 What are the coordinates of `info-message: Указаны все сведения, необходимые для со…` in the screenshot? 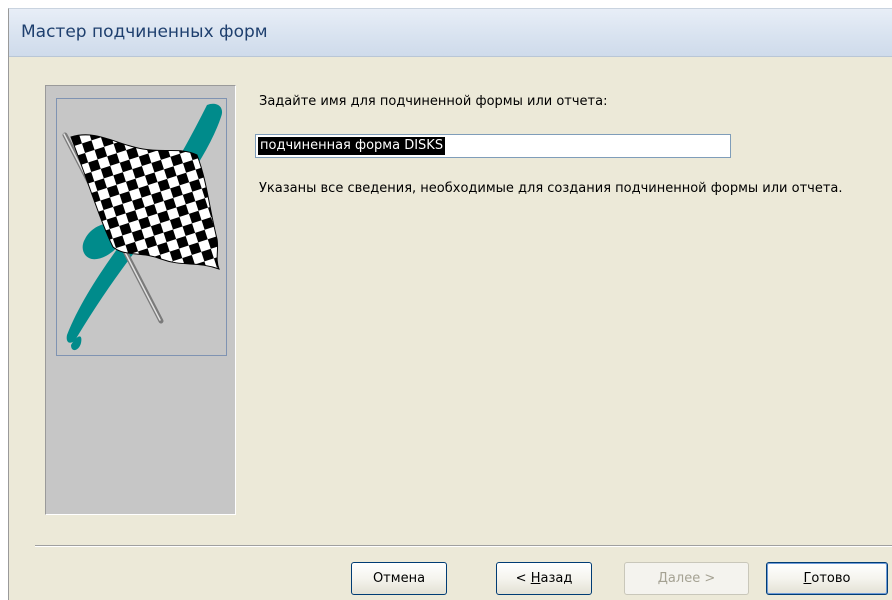 It's located at (551, 188).